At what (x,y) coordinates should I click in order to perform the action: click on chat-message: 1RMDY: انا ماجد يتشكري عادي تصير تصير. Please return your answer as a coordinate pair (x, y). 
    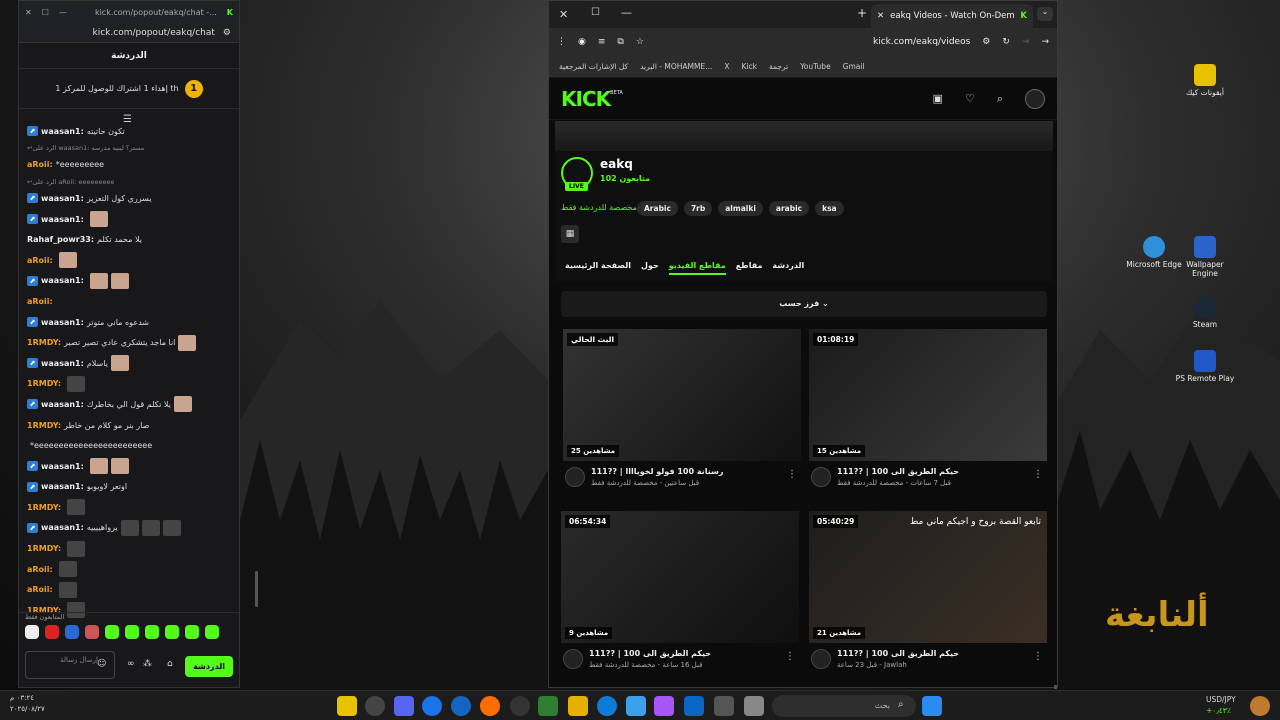
    Looking at the image, I should click on (129, 342).